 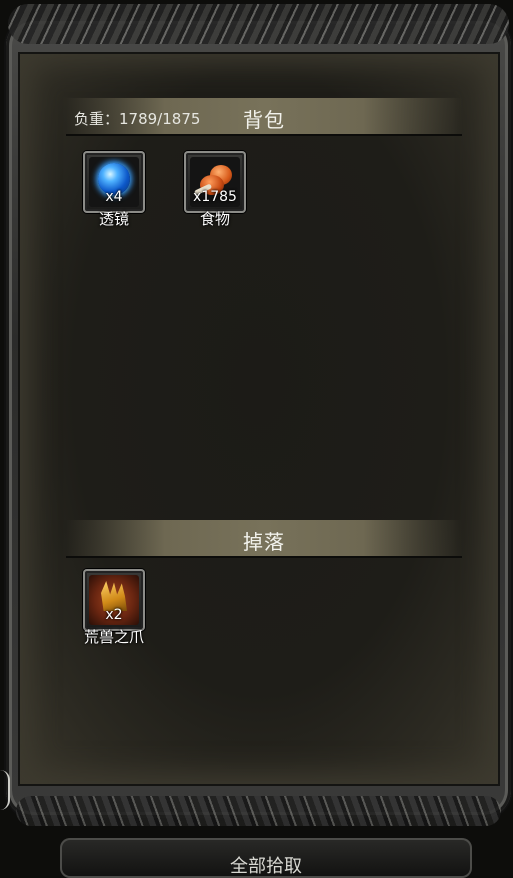 What do you see at coordinates (214, 219) in the screenshot?
I see `item-name: 食物` at bounding box center [214, 219].